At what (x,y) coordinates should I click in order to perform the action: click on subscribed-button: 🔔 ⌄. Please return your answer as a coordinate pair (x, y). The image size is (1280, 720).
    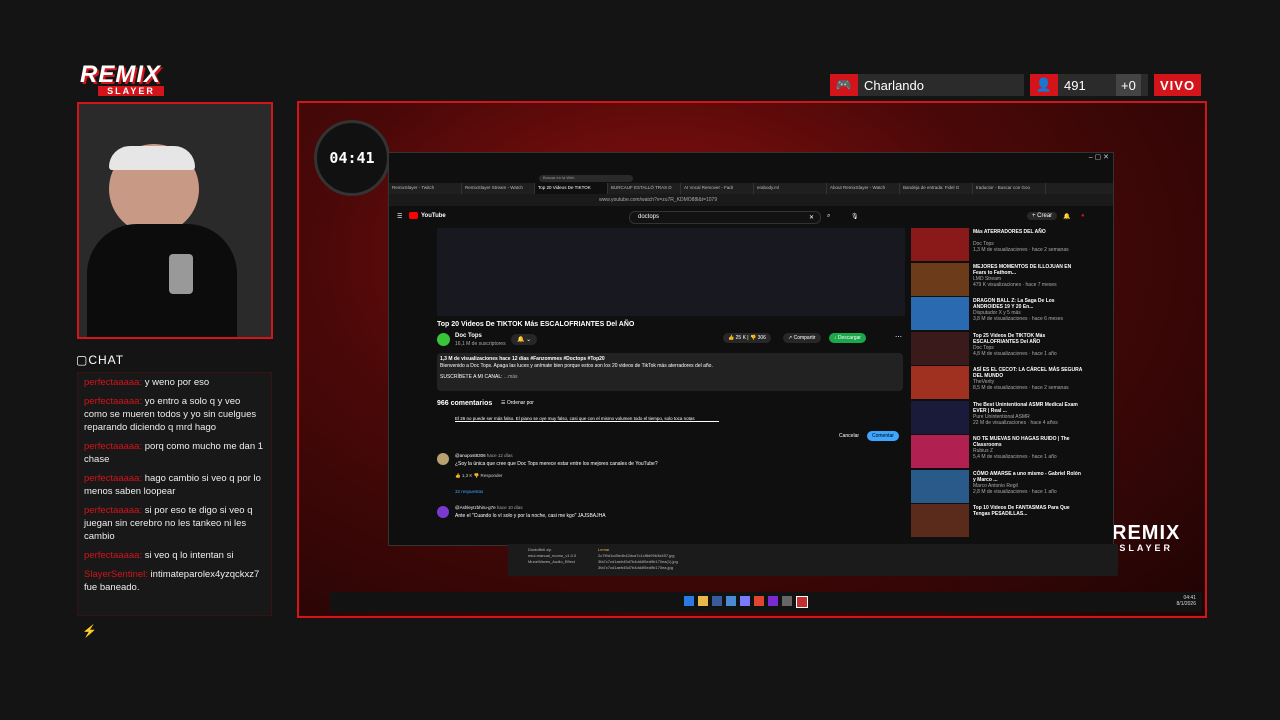
    Looking at the image, I should click on (524, 339).